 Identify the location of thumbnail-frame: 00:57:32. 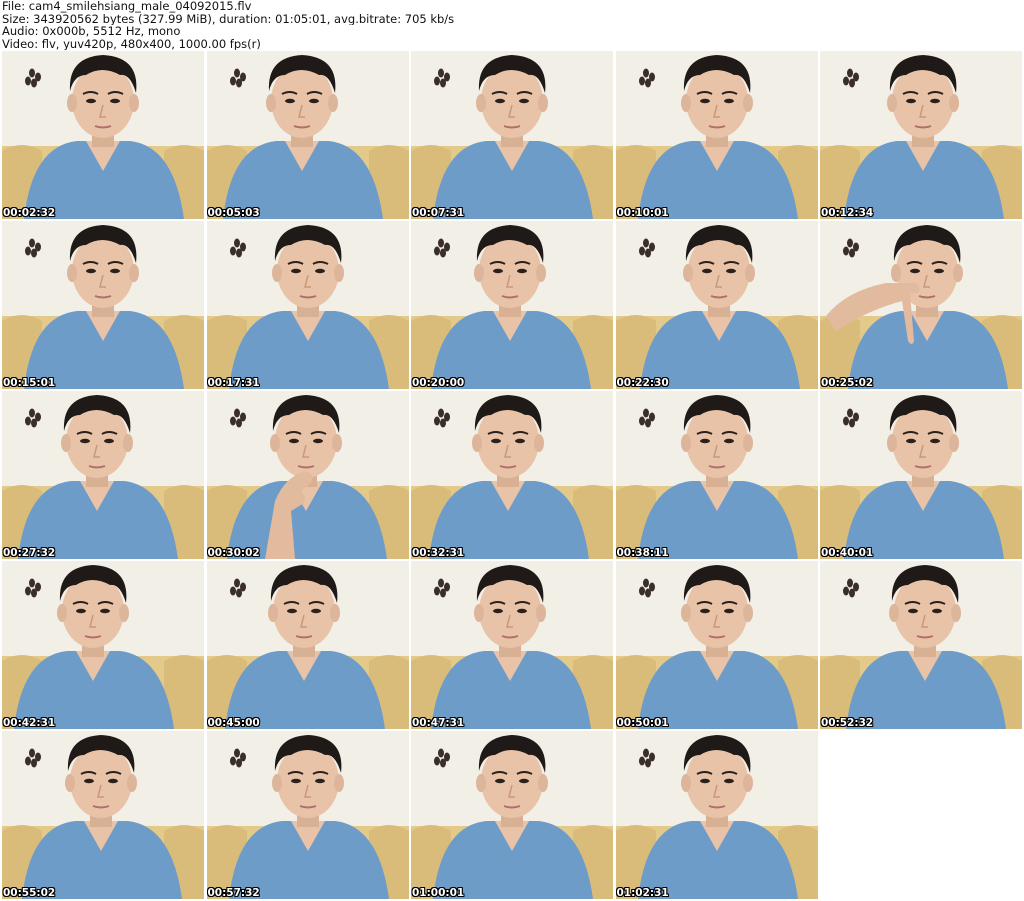
(307, 815).